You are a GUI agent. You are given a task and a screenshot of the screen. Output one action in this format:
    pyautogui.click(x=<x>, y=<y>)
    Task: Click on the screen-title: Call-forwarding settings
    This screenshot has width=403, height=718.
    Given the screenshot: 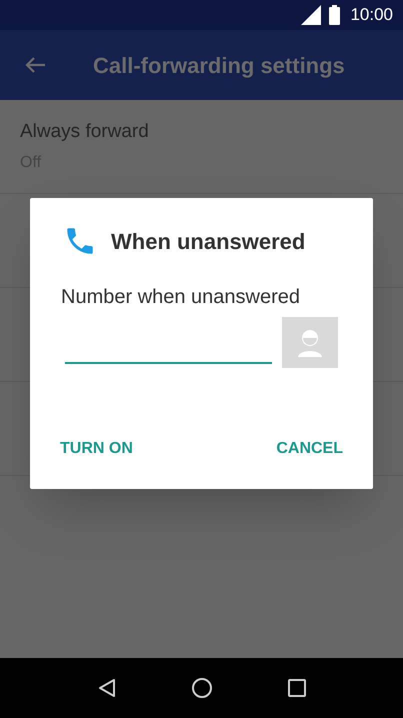 What is the action you would take?
    pyautogui.click(x=219, y=66)
    